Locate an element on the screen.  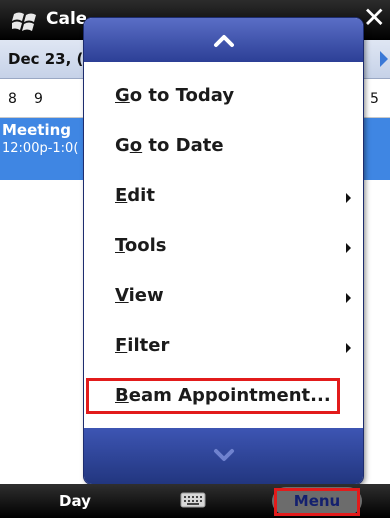
menu-key-highlight is located at coordinates (317, 502).